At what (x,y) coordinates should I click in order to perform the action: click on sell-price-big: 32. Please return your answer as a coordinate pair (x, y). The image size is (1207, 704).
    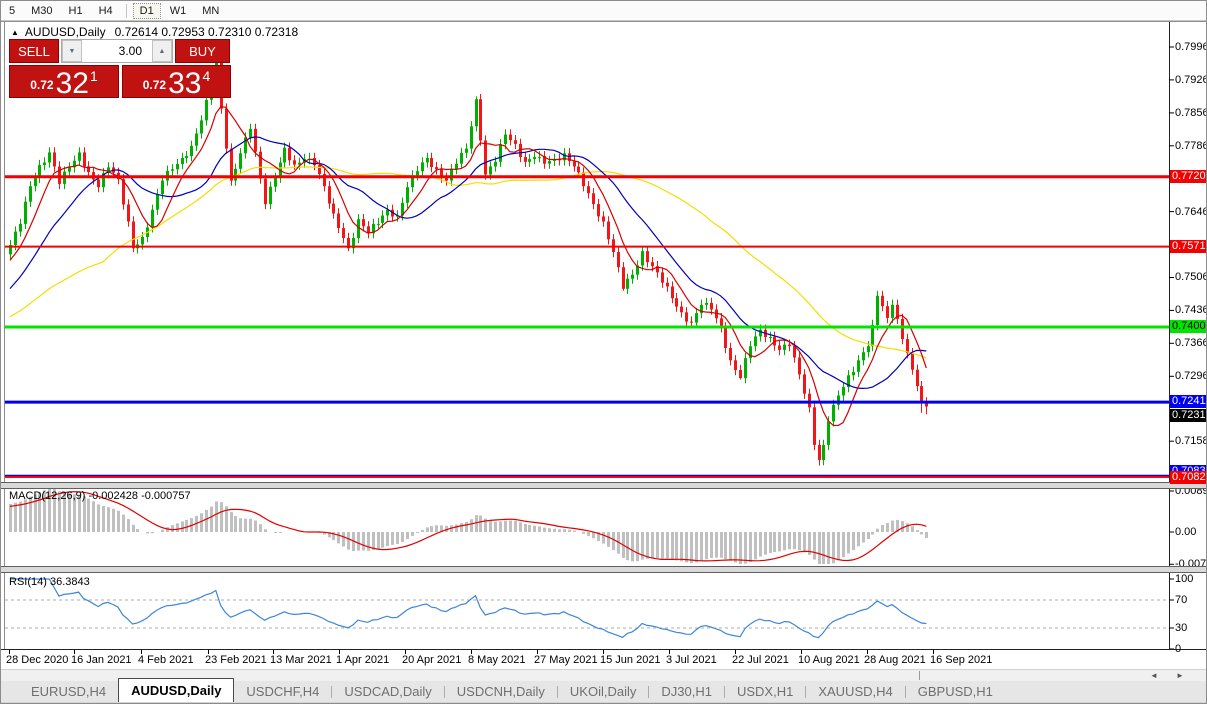
    Looking at the image, I should click on (72, 83).